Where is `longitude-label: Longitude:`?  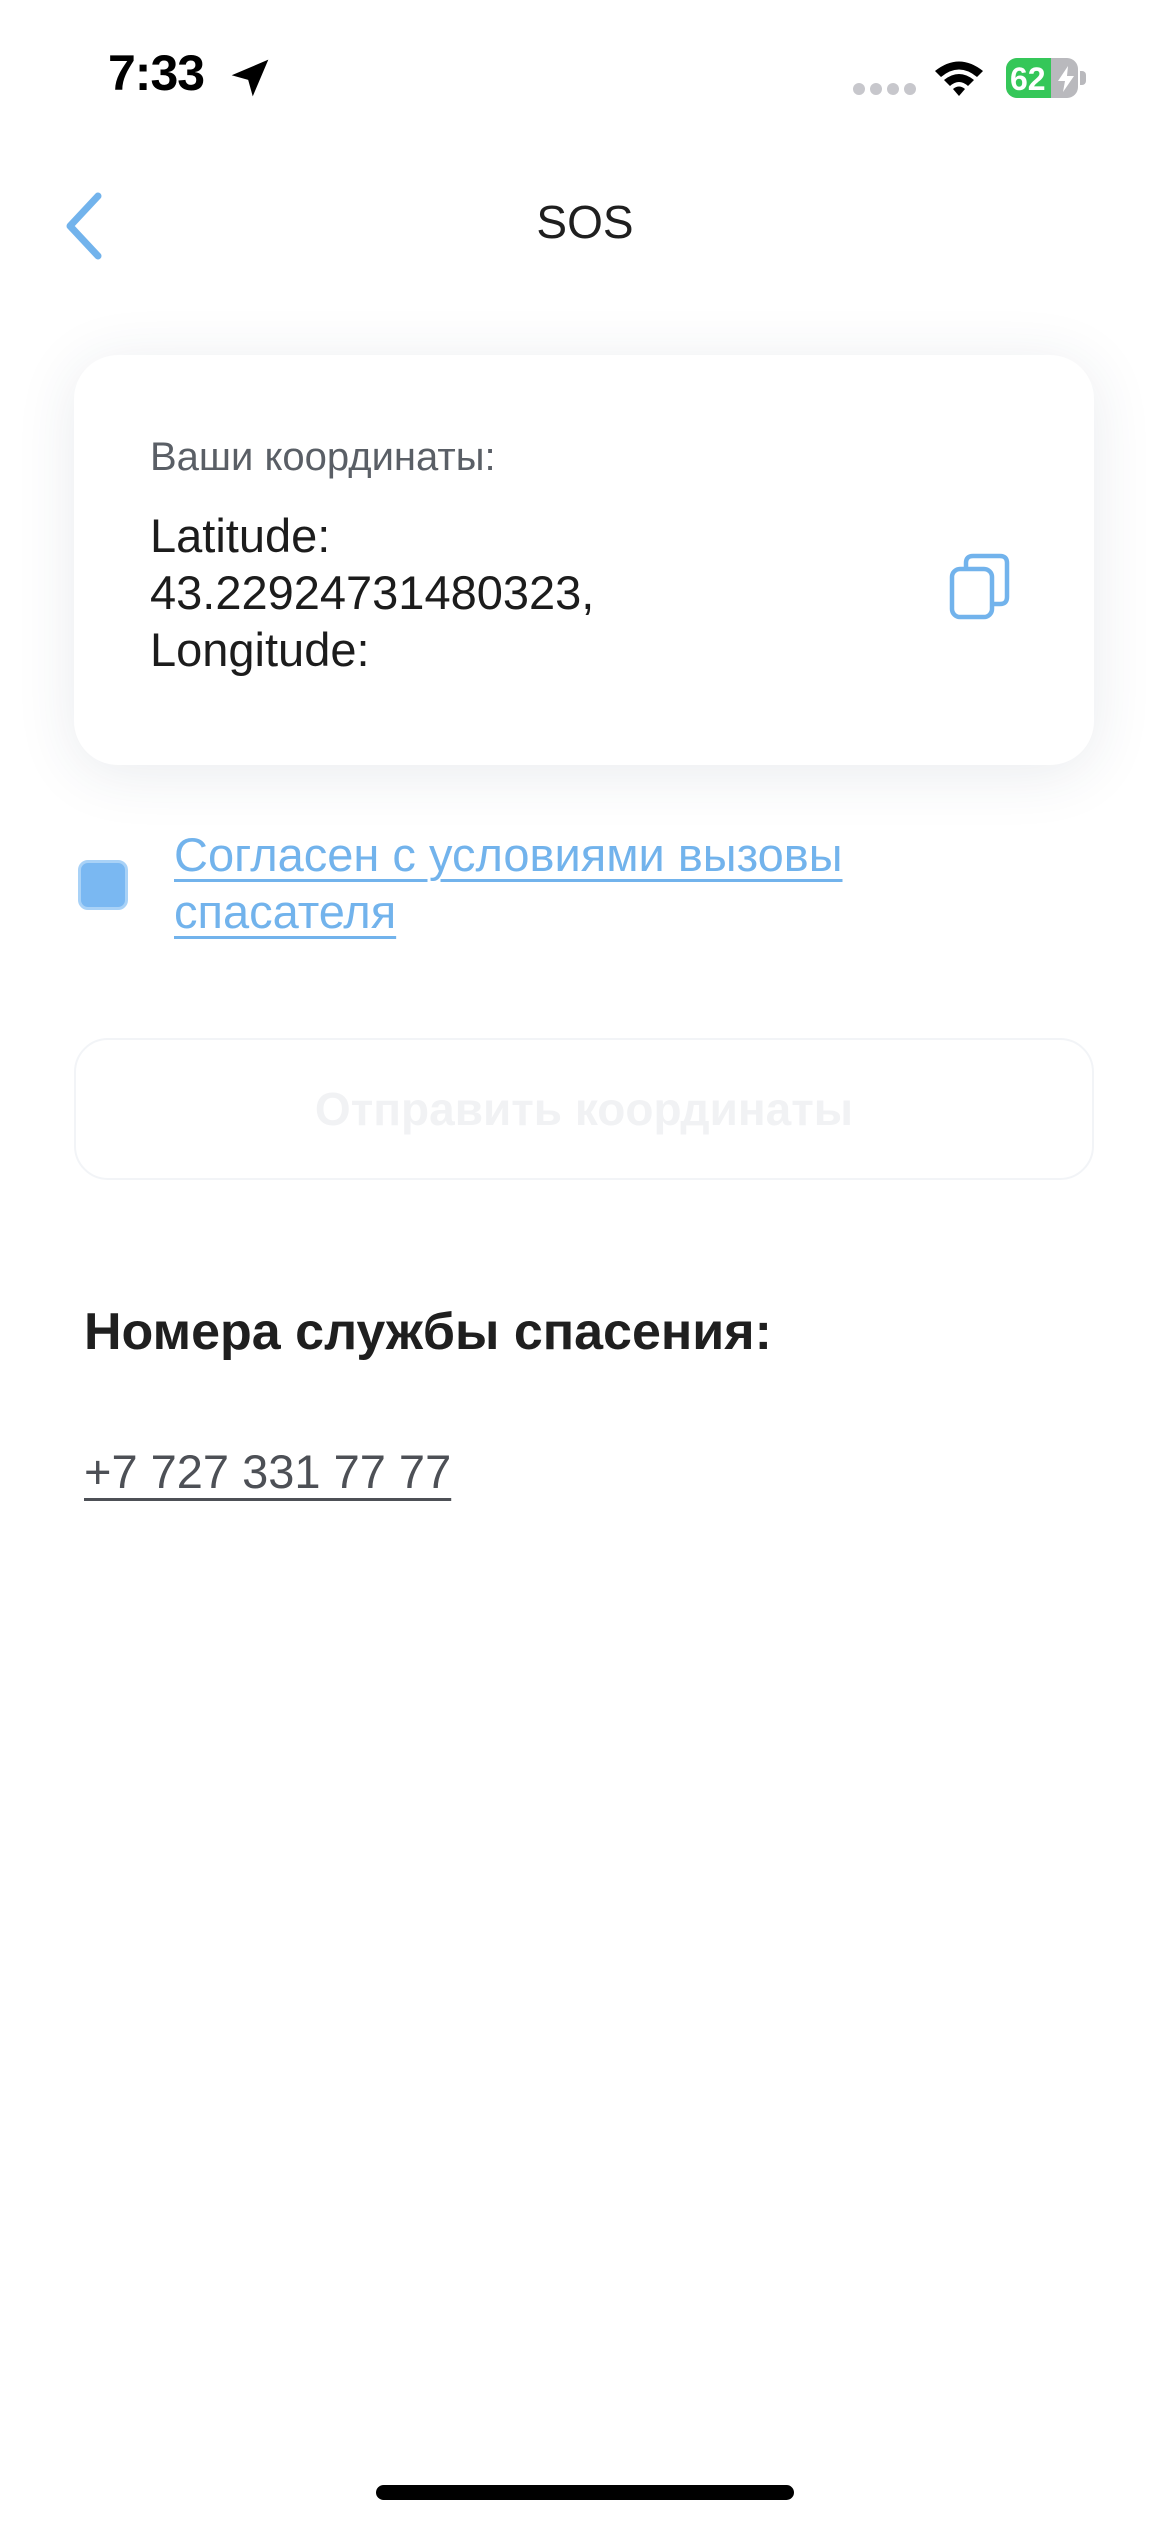
longitude-label: Longitude: is located at coordinates (260, 649).